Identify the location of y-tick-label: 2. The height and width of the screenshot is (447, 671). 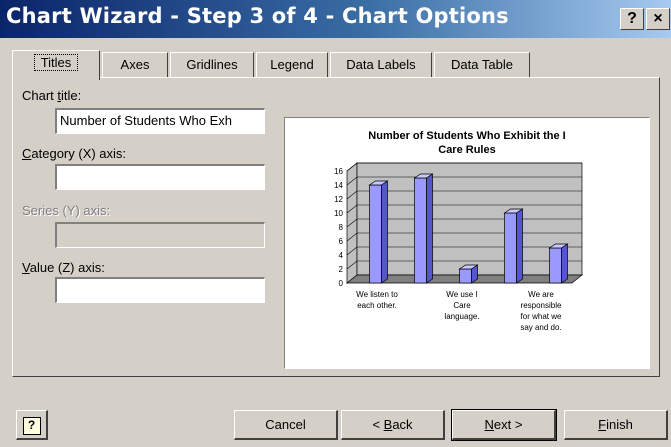
(341, 269).